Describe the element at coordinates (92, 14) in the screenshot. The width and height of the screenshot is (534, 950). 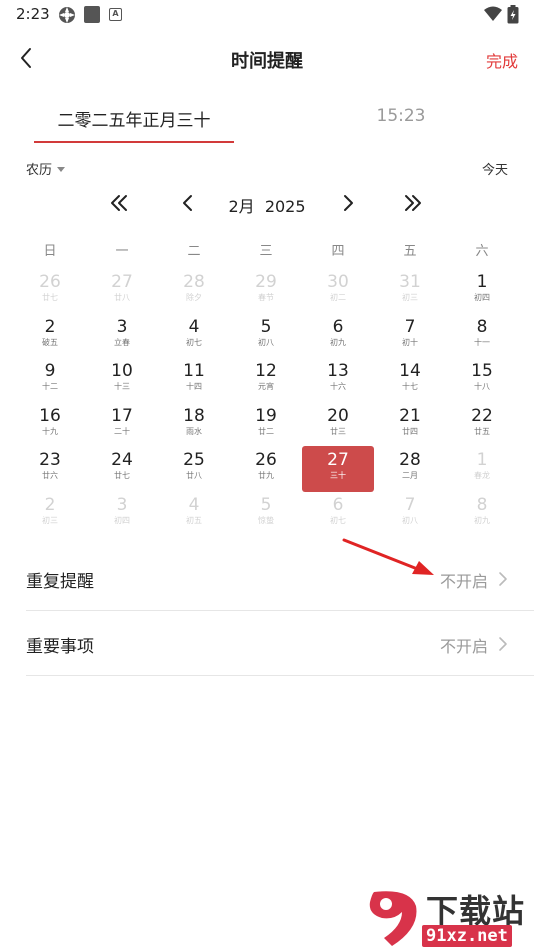
I see `notification-square-icon` at that location.